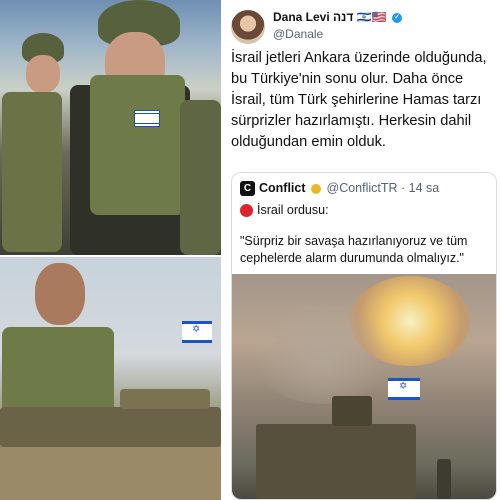 The width and height of the screenshot is (500, 500). What do you see at coordinates (248, 27) in the screenshot?
I see `avatar` at bounding box center [248, 27].